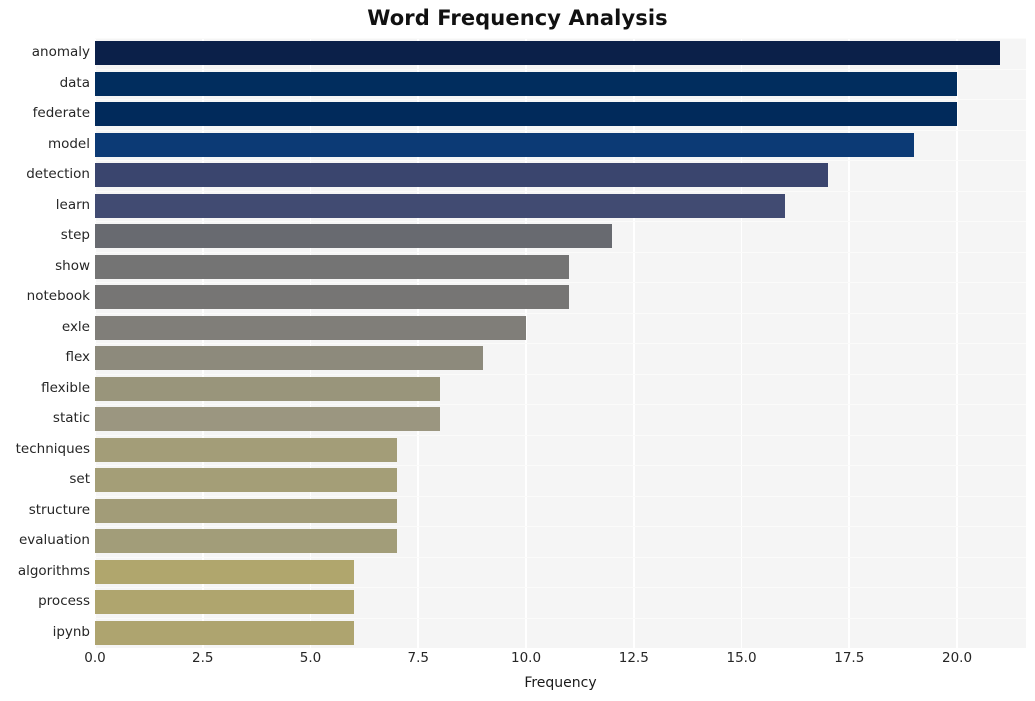 The image size is (1035, 701). Describe the element at coordinates (58, 296) in the screenshot. I see `y-tick-label: notebook` at that location.